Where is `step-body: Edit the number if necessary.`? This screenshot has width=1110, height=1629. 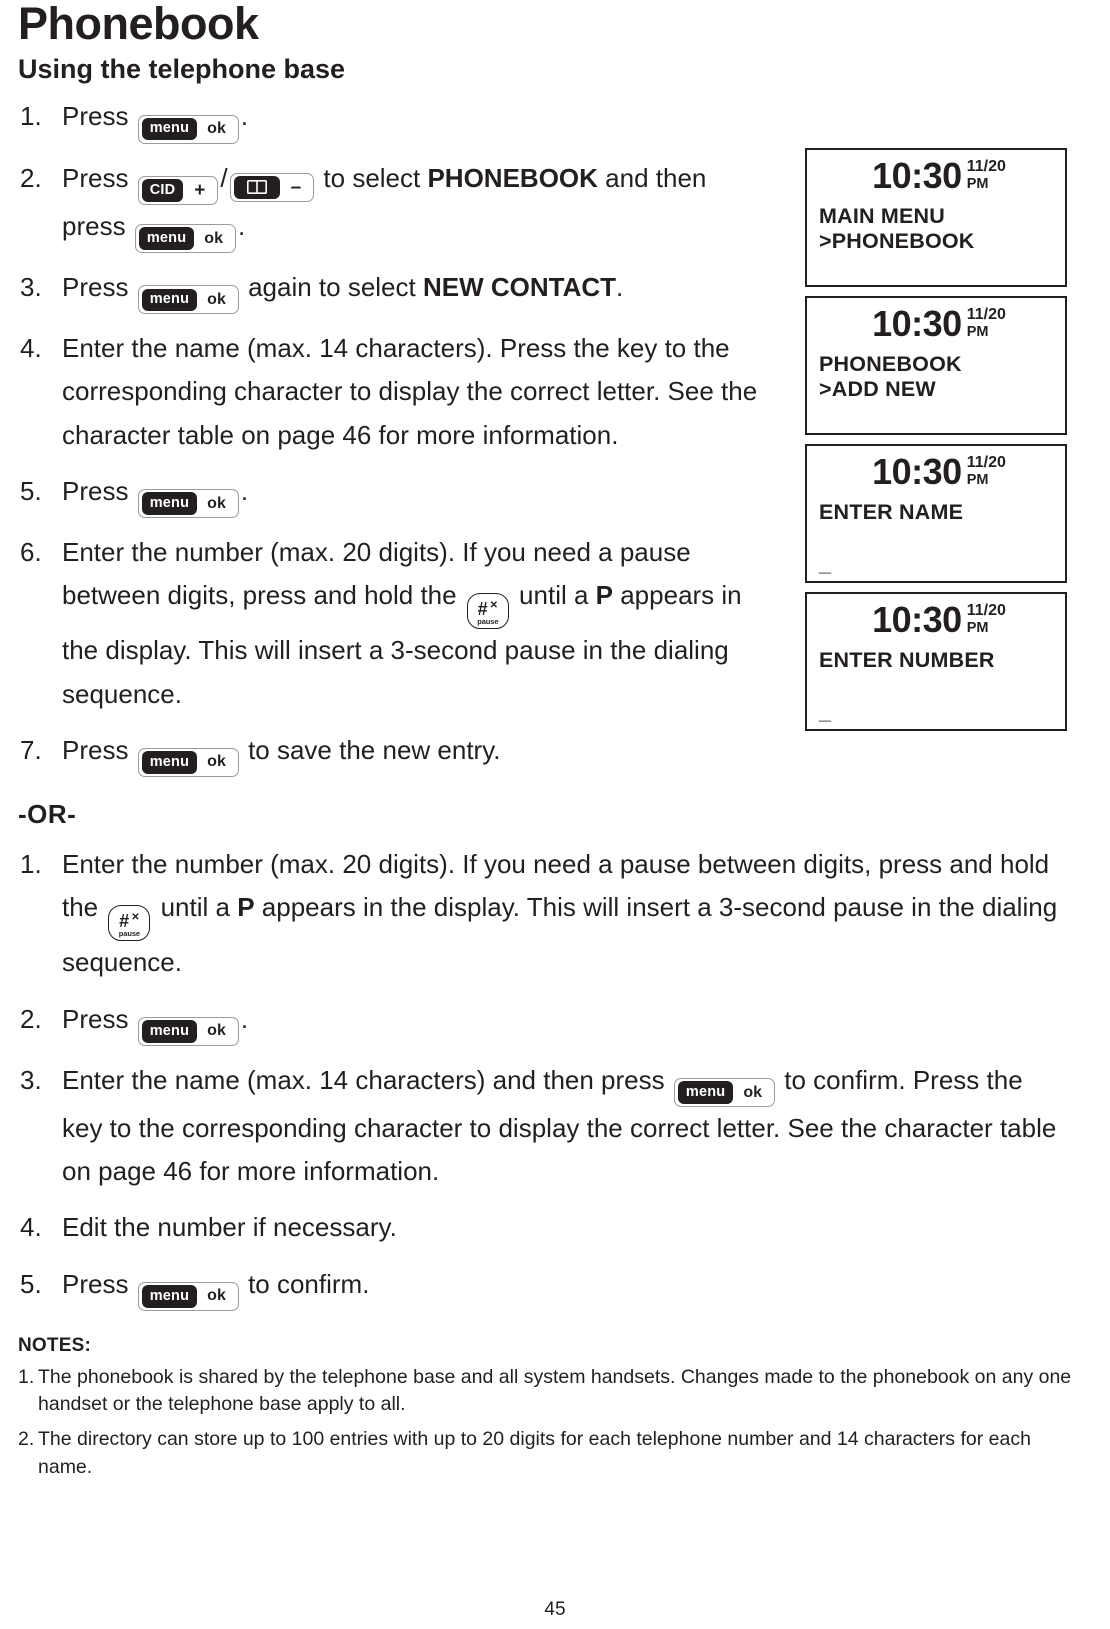
step-body: Edit the number if necessary. is located at coordinates (229, 1227).